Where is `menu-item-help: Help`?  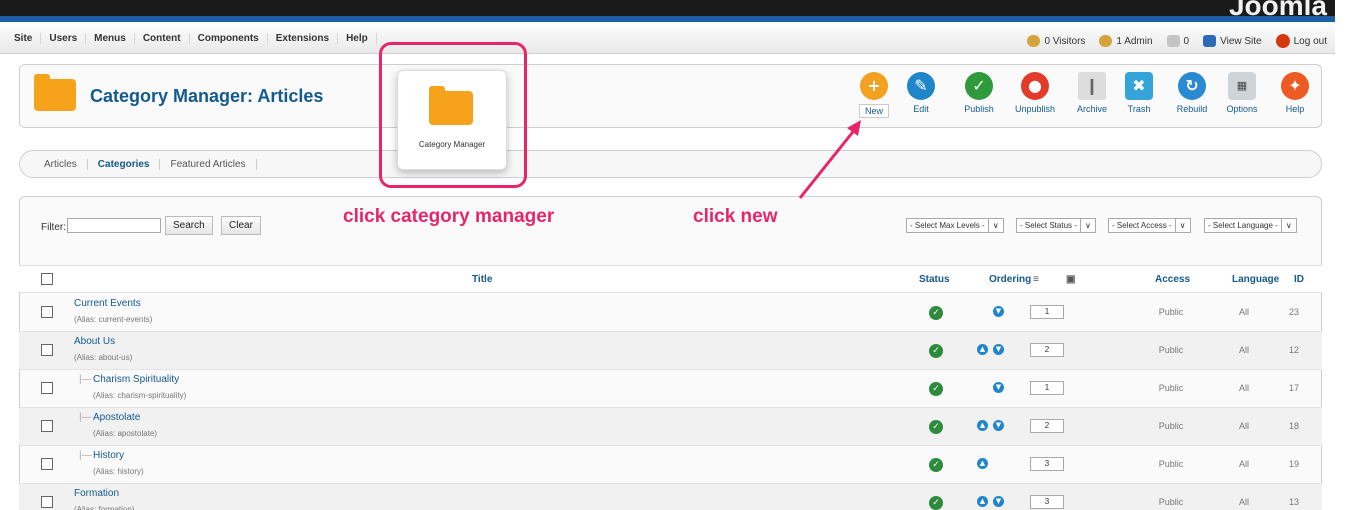 menu-item-help: Help is located at coordinates (357, 38).